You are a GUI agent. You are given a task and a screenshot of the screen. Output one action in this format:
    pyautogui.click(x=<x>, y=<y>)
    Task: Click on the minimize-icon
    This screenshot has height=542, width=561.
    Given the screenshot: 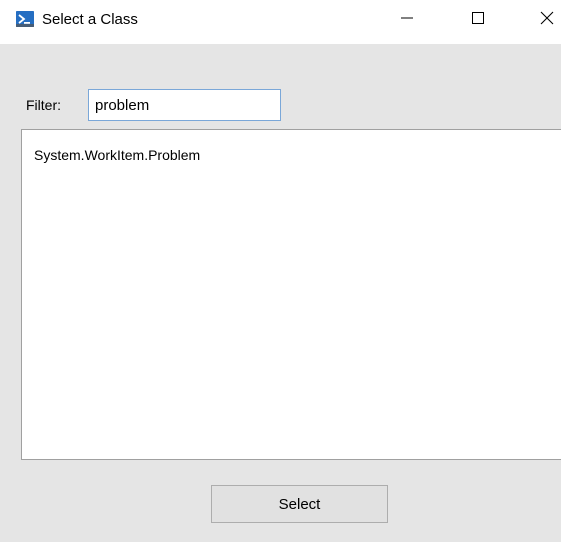 What is the action you would take?
    pyautogui.click(x=407, y=20)
    